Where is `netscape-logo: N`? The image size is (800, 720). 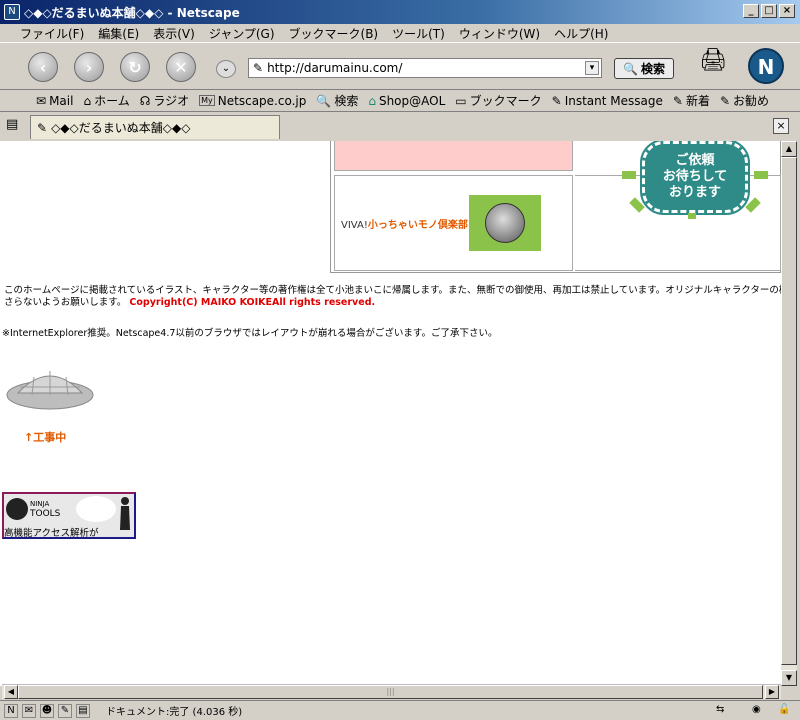 netscape-logo: N is located at coordinates (766, 66).